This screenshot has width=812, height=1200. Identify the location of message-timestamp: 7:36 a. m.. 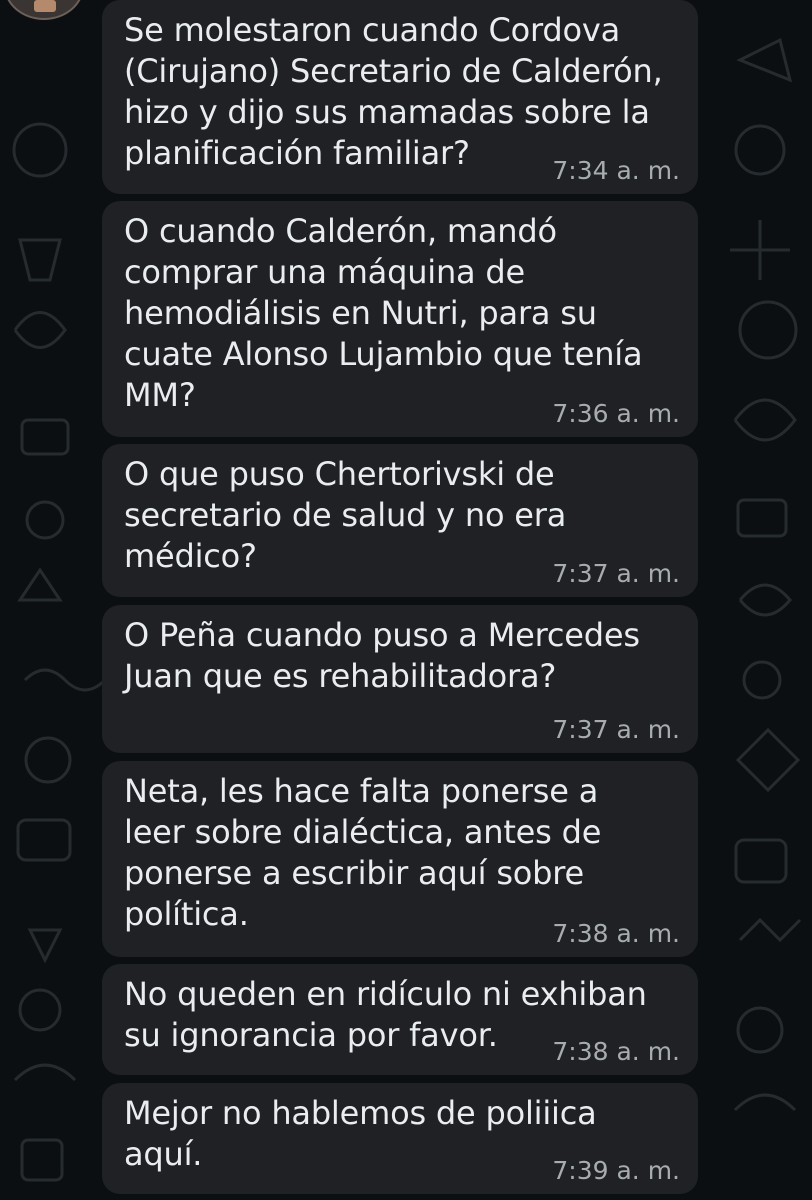
(616, 413).